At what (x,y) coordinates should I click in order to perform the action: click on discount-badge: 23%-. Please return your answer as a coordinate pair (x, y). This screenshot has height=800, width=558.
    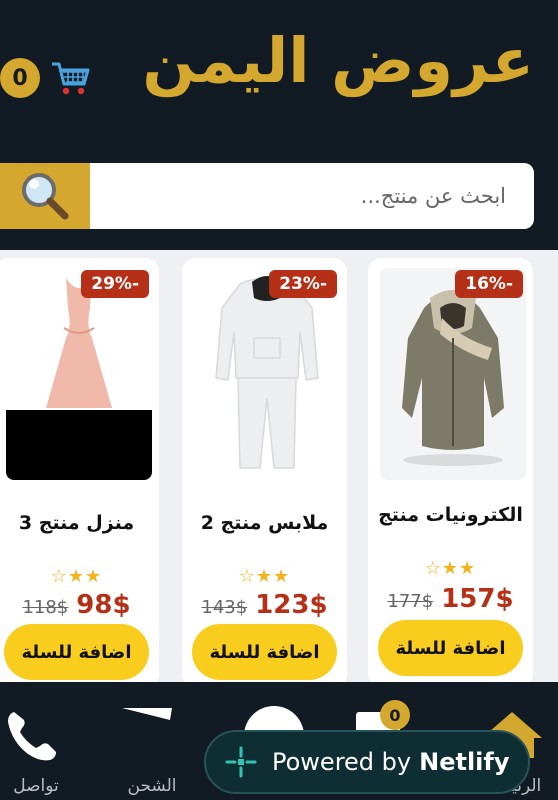
    Looking at the image, I should click on (303, 284).